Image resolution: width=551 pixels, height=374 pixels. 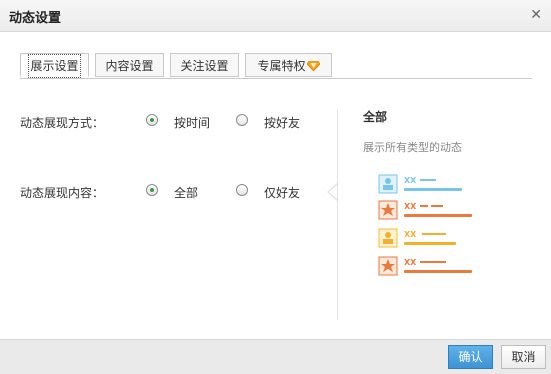 What do you see at coordinates (333, 192) in the screenshot?
I see `pointer-arrow-inner` at bounding box center [333, 192].